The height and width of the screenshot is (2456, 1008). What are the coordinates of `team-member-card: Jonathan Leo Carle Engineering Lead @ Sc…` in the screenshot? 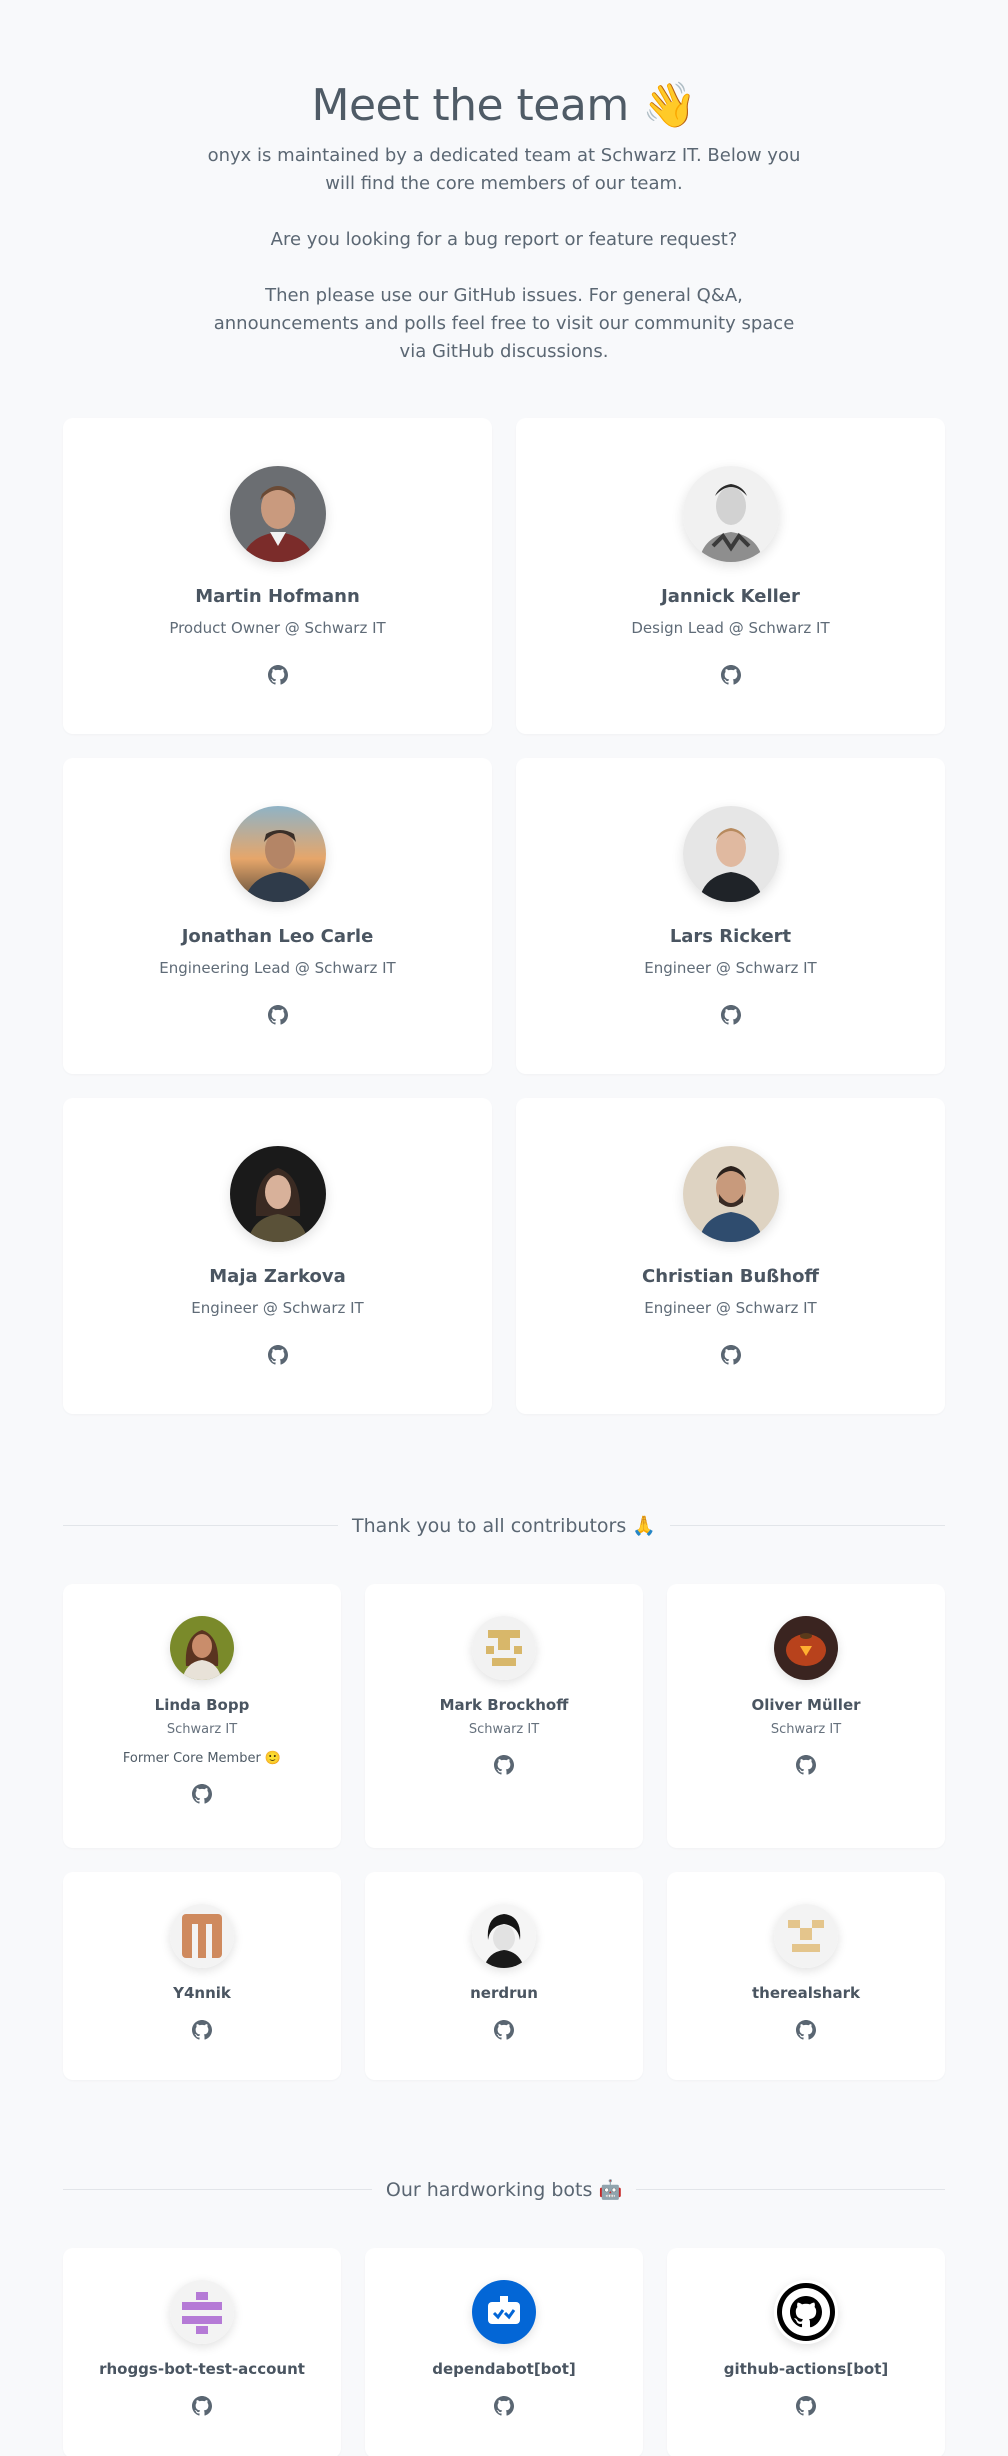 It's located at (277, 916).